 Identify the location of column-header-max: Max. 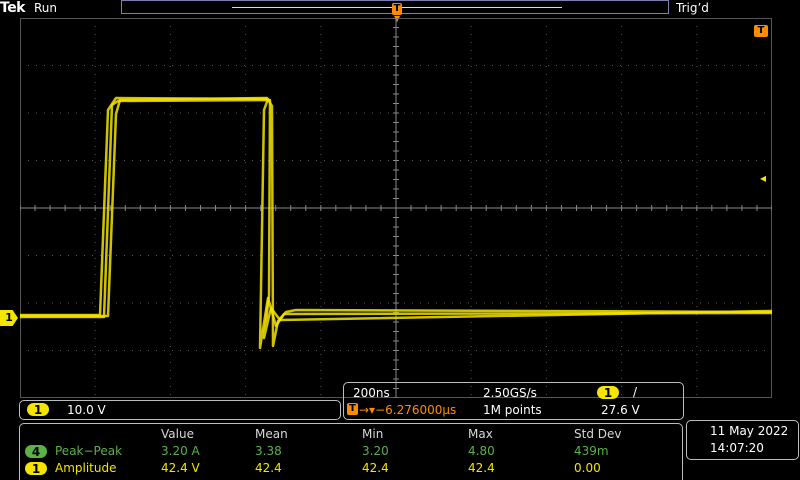
(480, 434).